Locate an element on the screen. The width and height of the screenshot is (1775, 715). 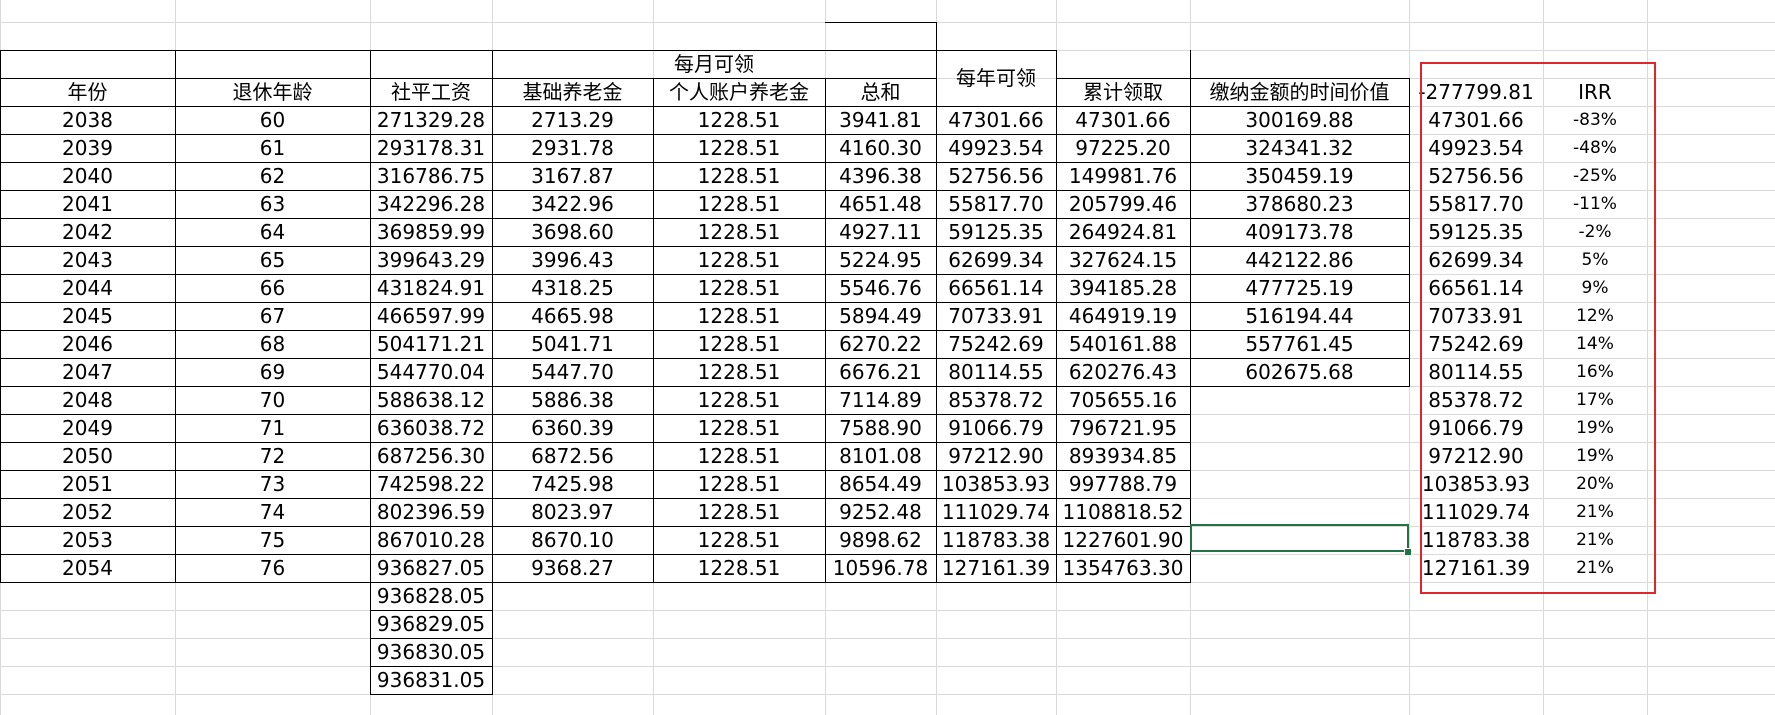
cell-year: 2046 is located at coordinates (87, 344).